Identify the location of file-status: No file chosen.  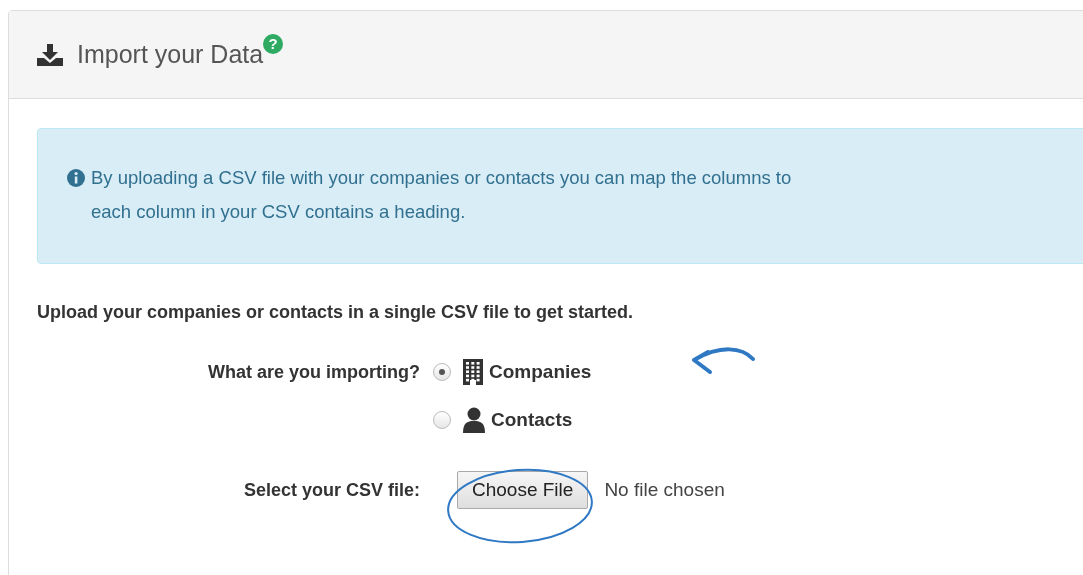
(664, 490).